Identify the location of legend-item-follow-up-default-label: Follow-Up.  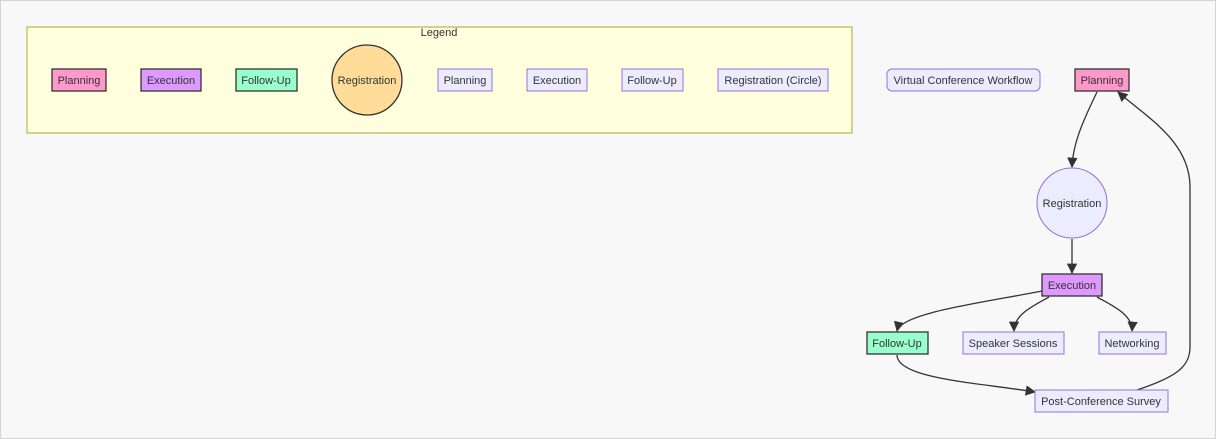
(652, 81).